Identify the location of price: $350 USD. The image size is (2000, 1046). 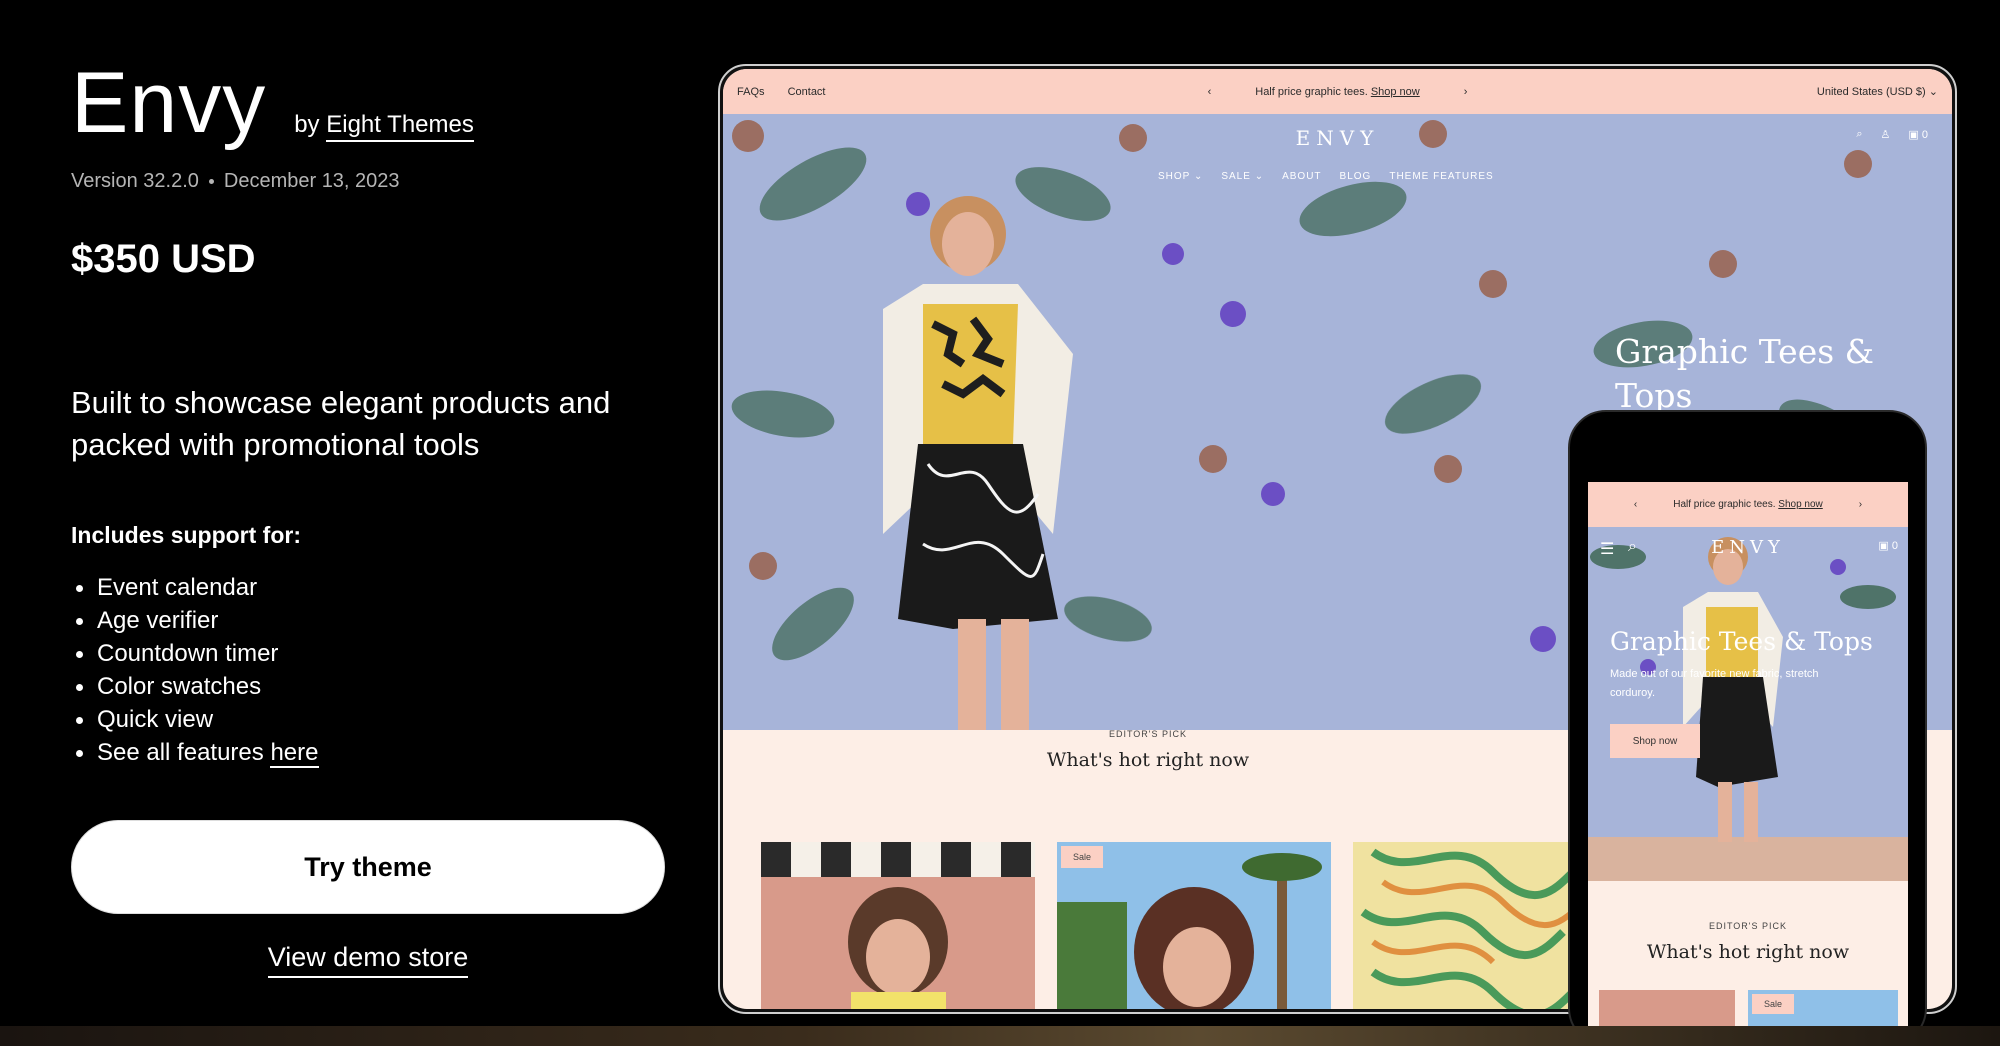
(163, 259).